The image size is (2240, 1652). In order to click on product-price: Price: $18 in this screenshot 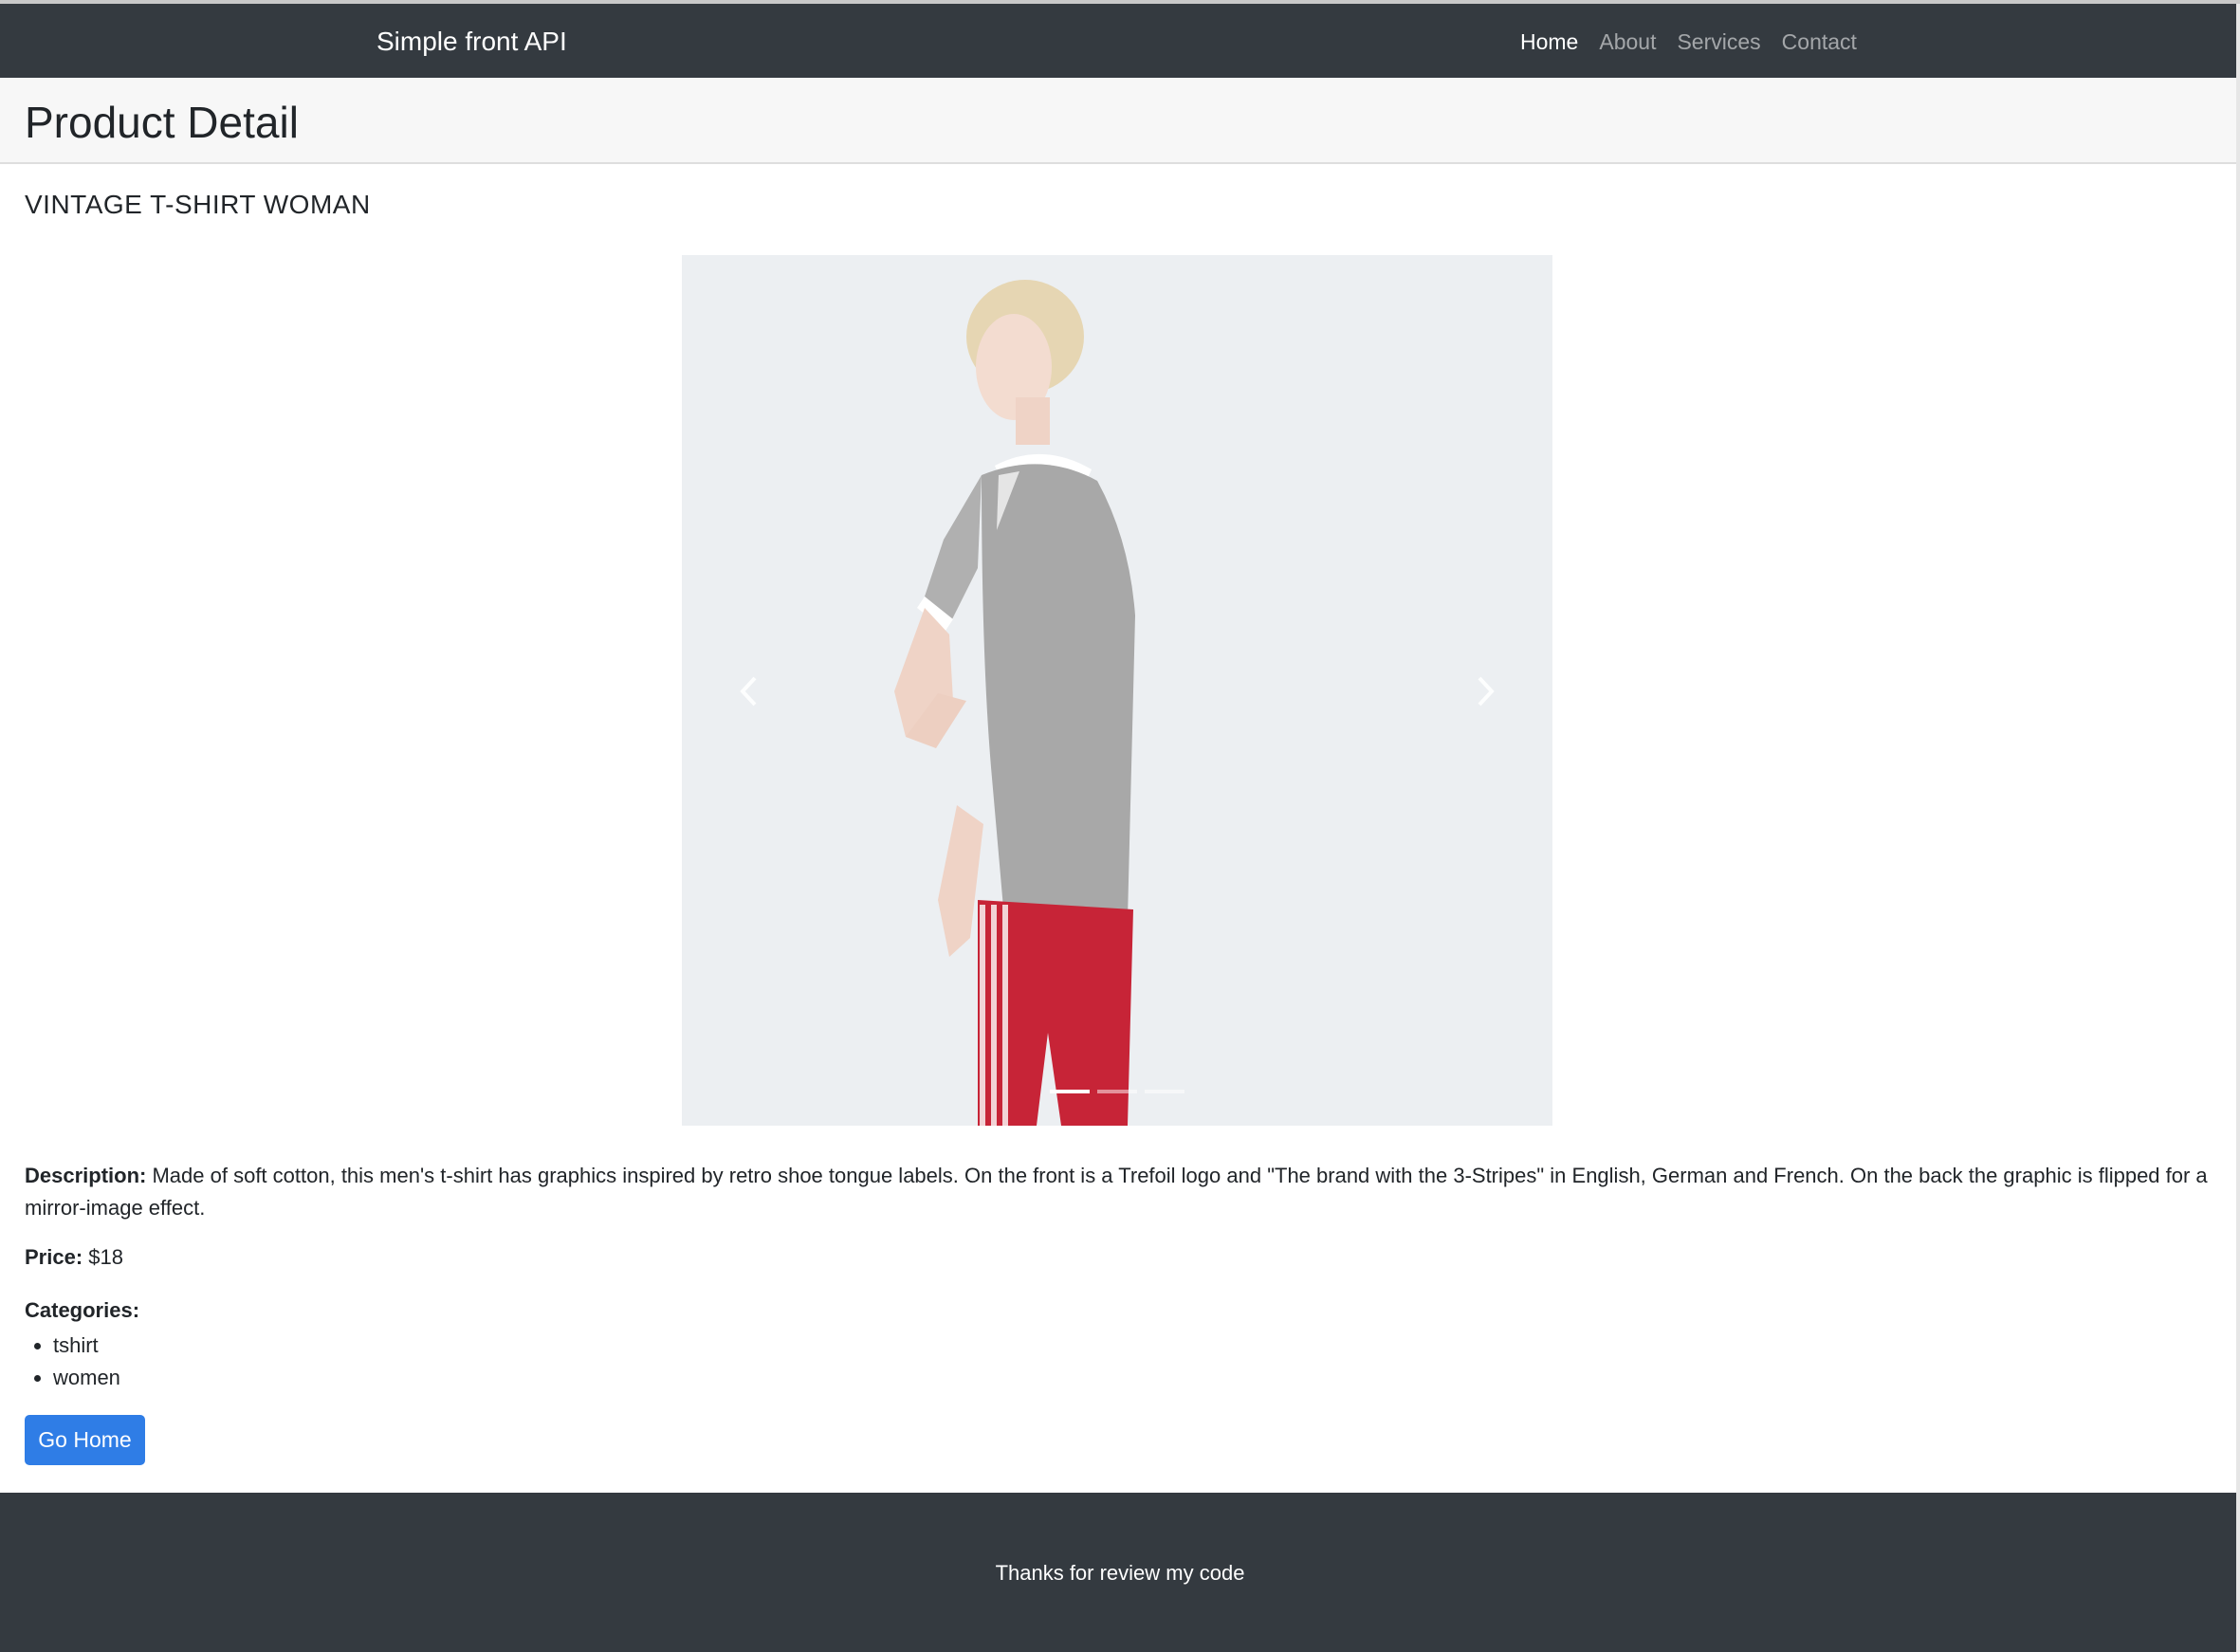, I will do `click(74, 1257)`.